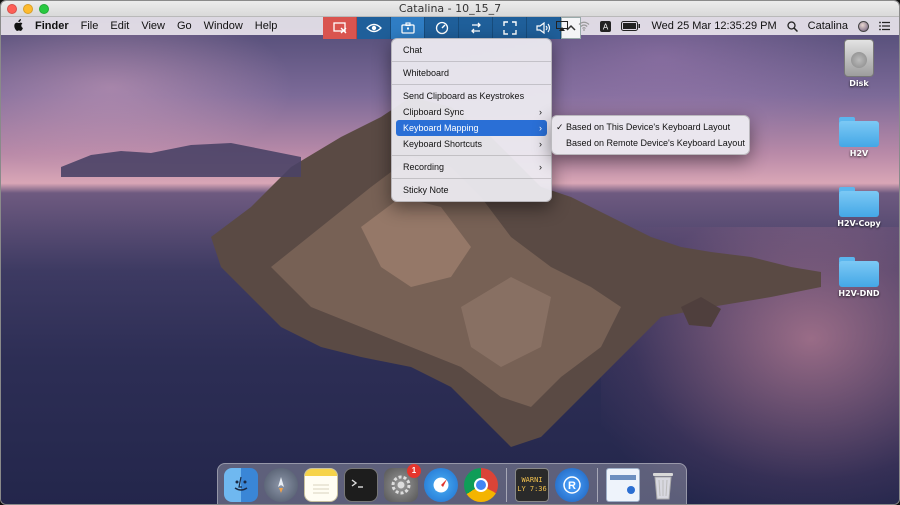  I want to click on transfer-arrows-icon, so click(475, 28).